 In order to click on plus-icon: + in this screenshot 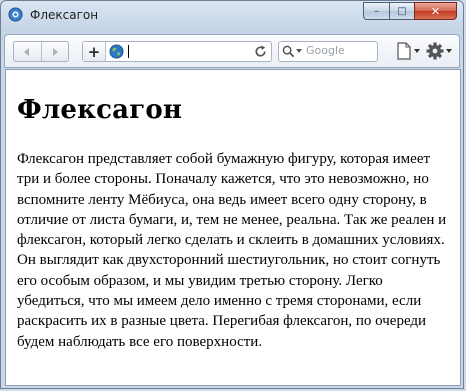, I will do `click(94, 51)`.